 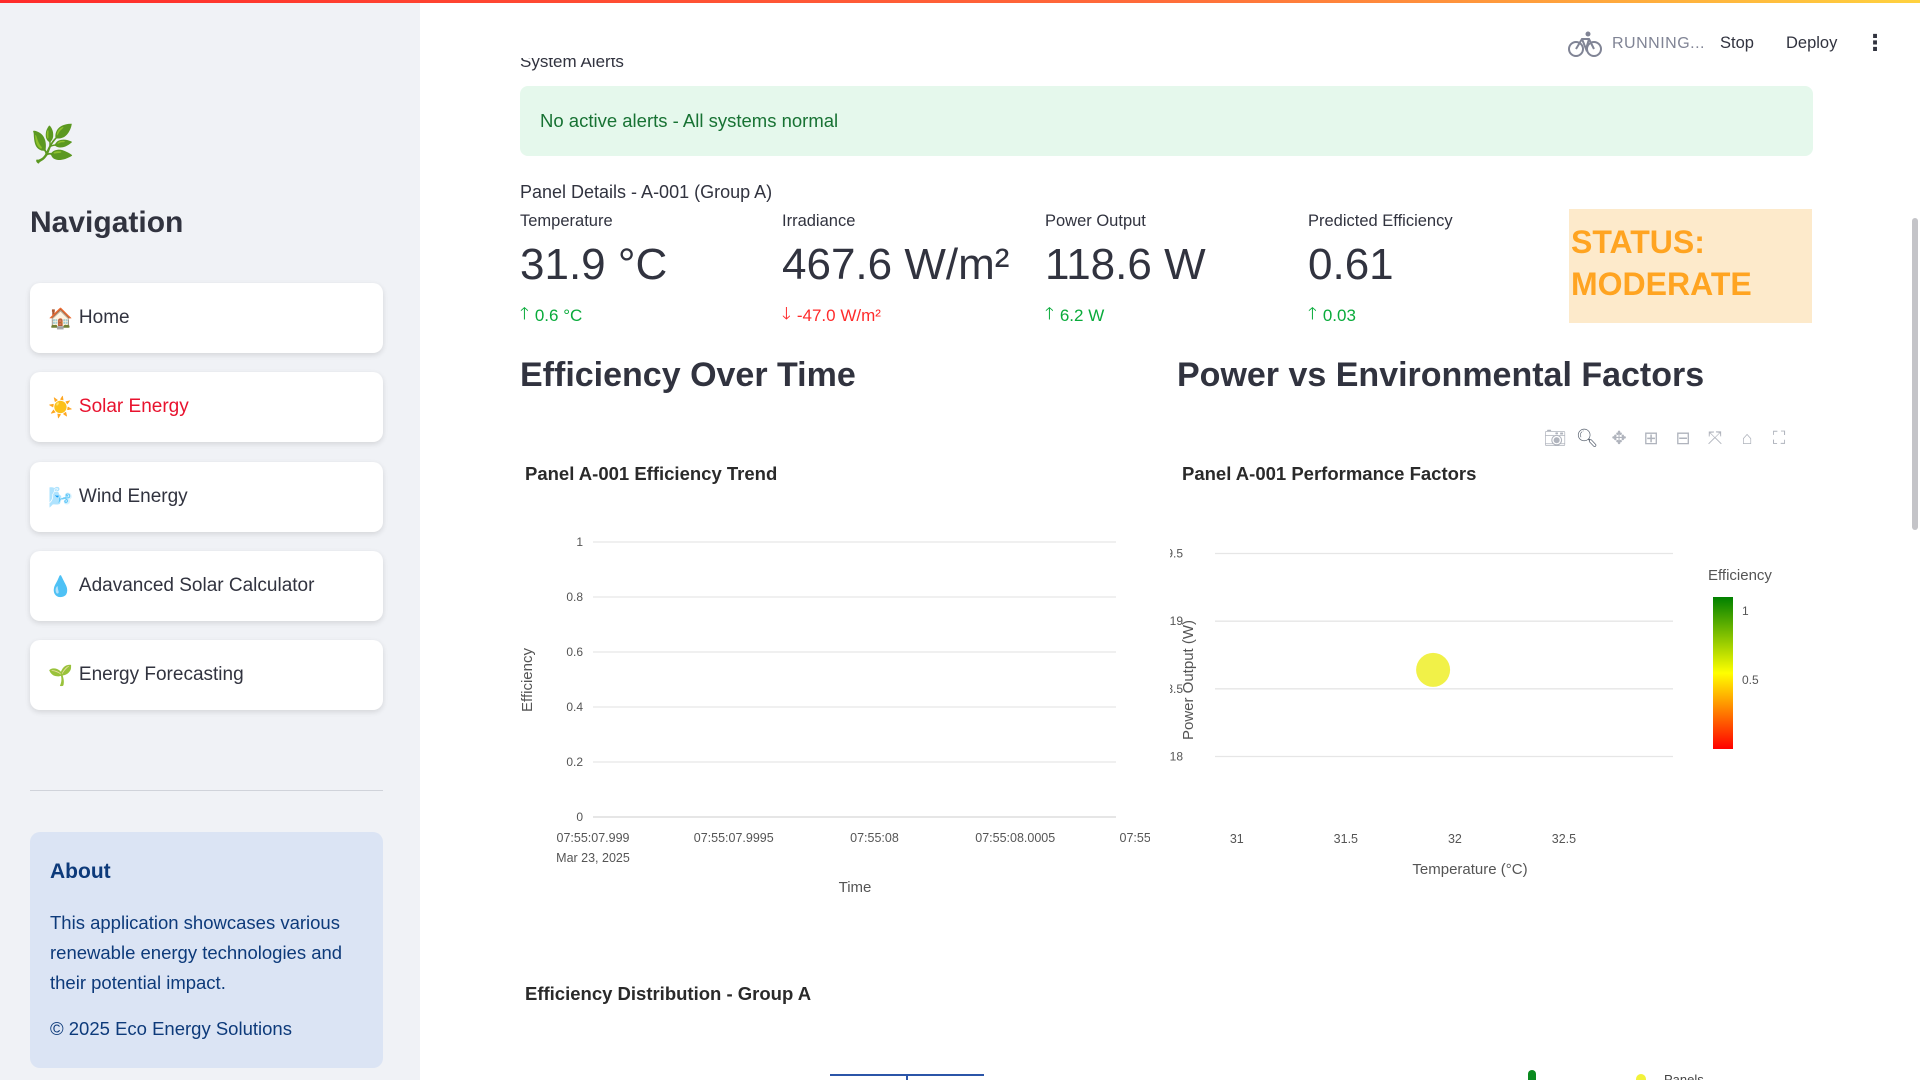 What do you see at coordinates (60, 675) in the screenshot?
I see `seedling-icon: 🌱` at bounding box center [60, 675].